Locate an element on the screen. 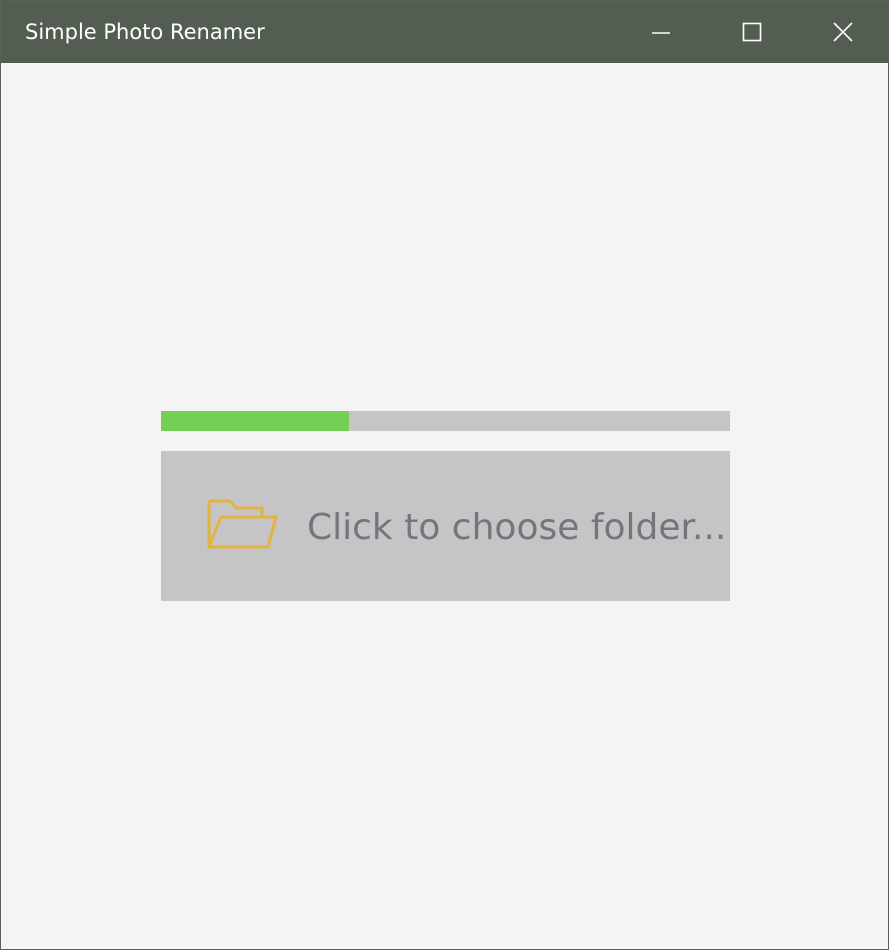 Image resolution: width=889 pixels, height=950 pixels. window-title: Simple Photo Renamer is located at coordinates (145, 32).